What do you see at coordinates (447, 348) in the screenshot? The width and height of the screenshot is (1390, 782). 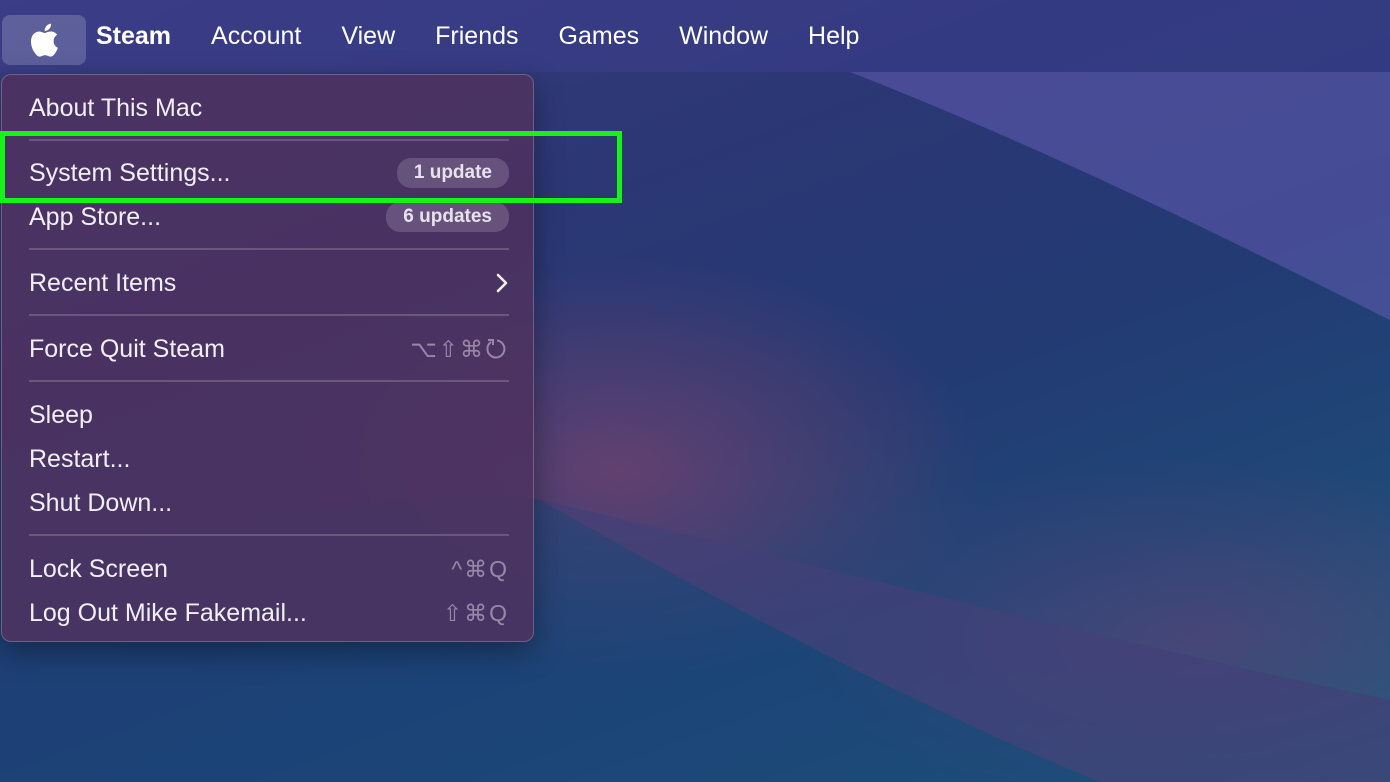 I see `shortcut-keys: ⌥⇧⌘` at bounding box center [447, 348].